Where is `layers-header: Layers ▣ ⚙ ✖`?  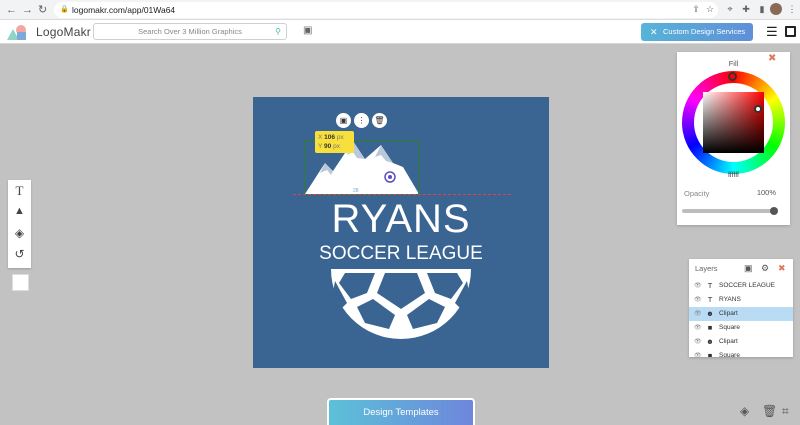 layers-header: Layers ▣ ⚙ ✖ is located at coordinates (741, 269).